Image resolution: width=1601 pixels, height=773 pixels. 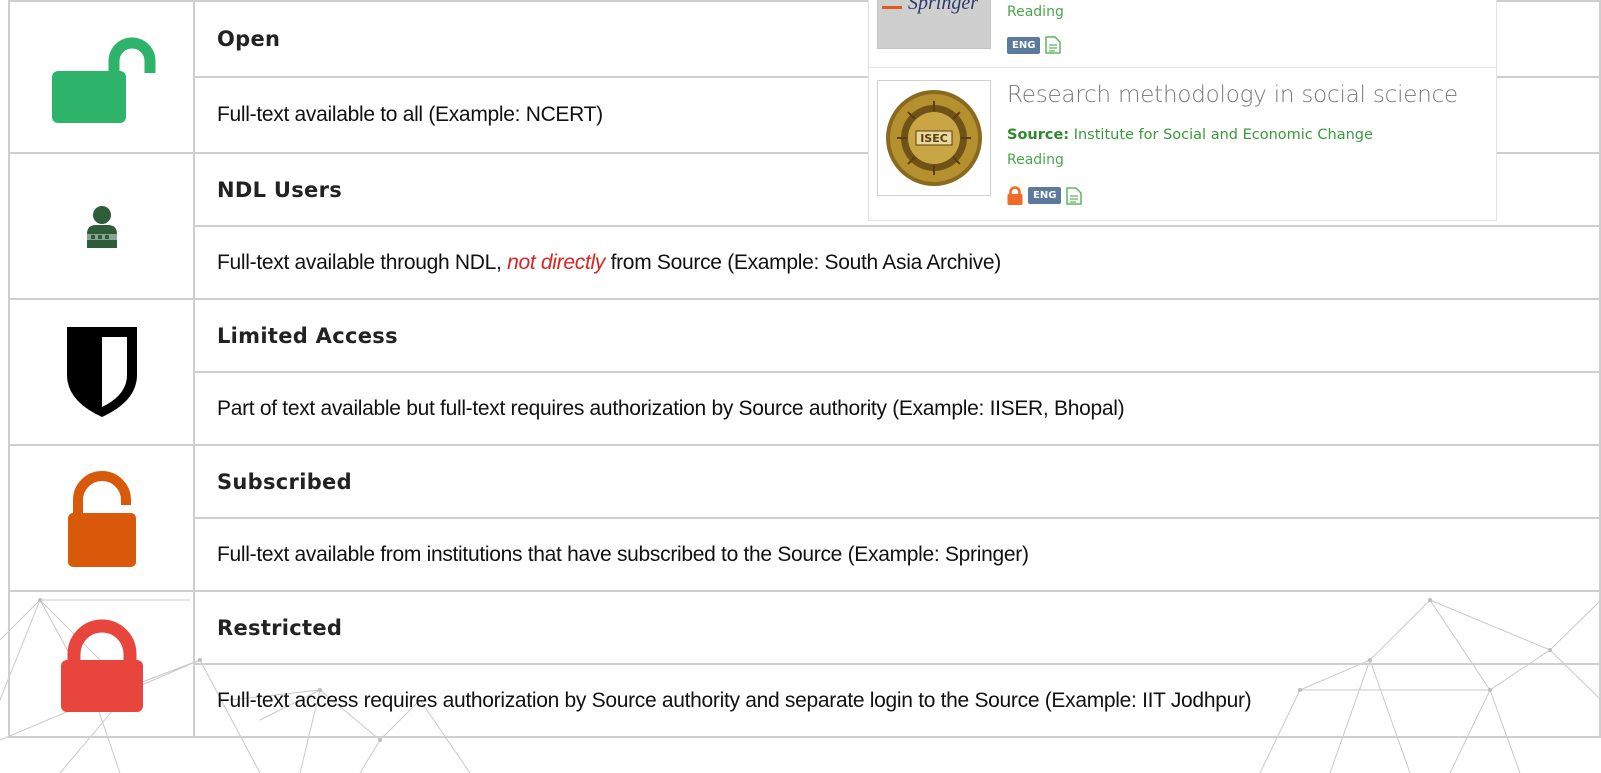 I want to click on result-thumbnail: ISEC, so click(x=934, y=138).